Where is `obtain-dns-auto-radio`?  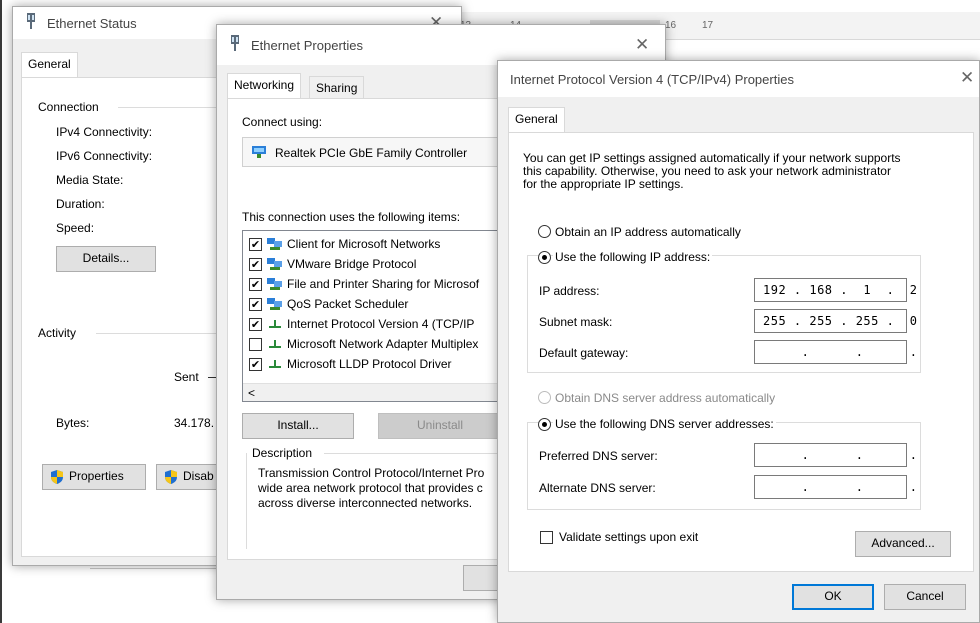 obtain-dns-auto-radio is located at coordinates (544, 397).